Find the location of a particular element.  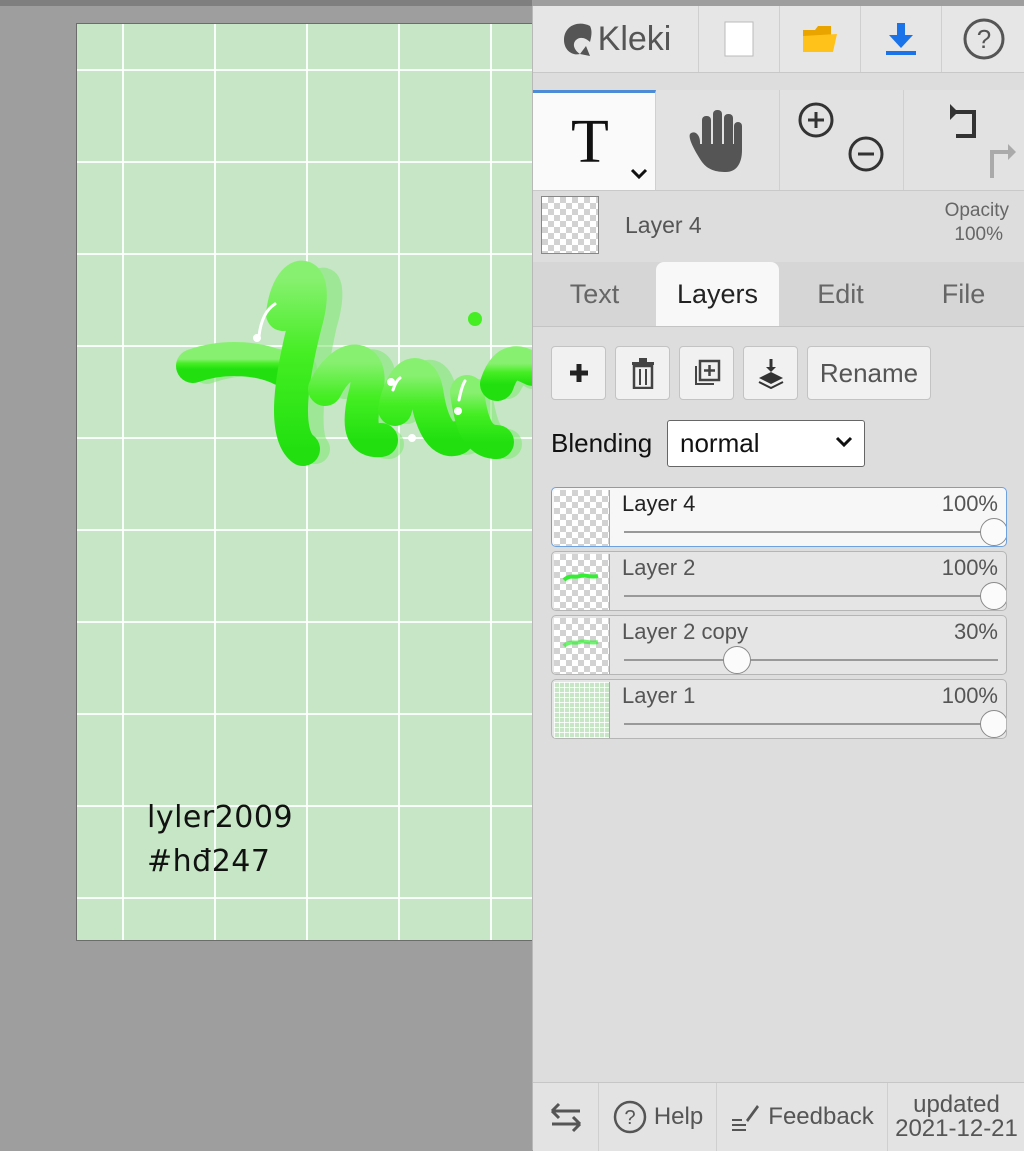

delete-layer-button is located at coordinates (642, 373).